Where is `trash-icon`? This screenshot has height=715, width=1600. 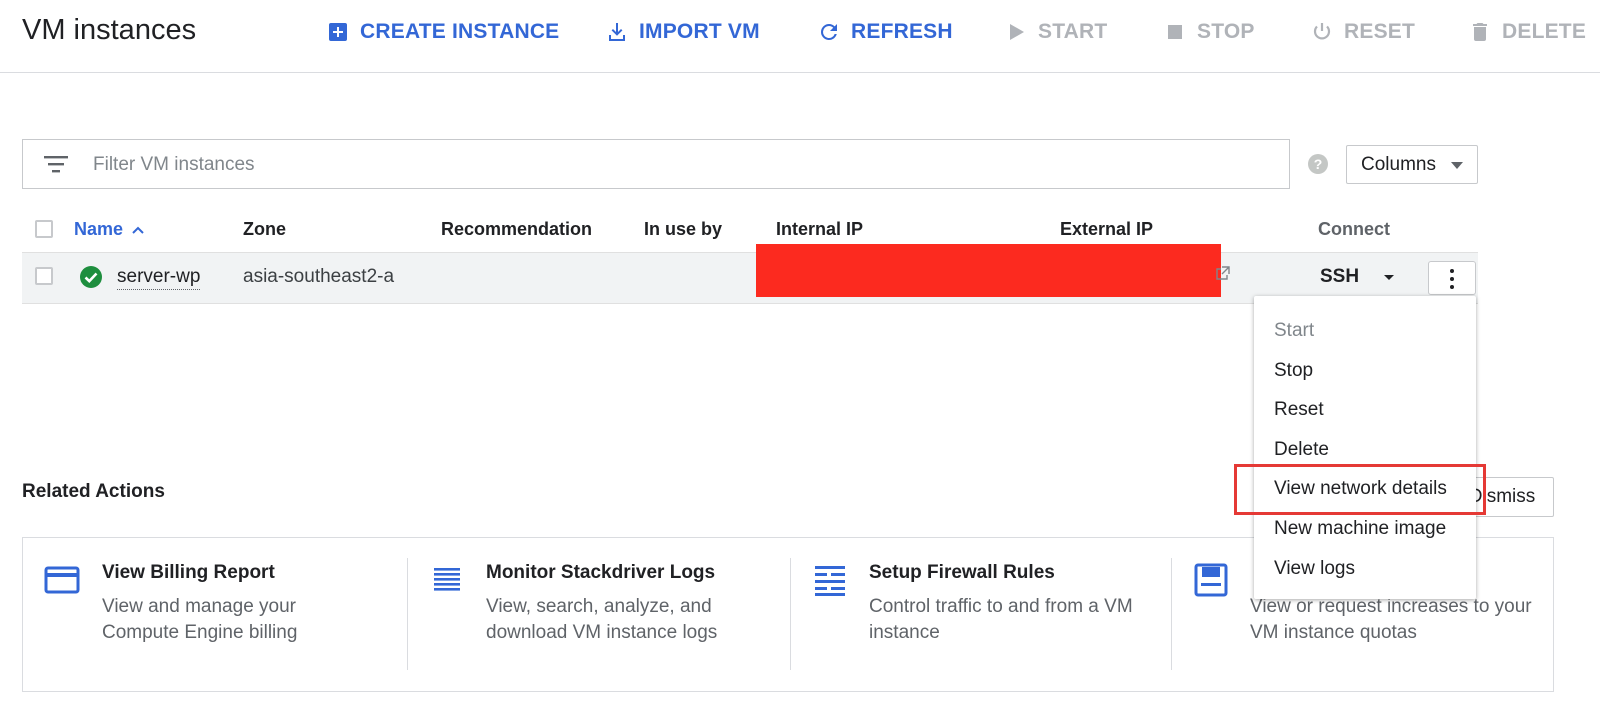
trash-icon is located at coordinates (1480, 32).